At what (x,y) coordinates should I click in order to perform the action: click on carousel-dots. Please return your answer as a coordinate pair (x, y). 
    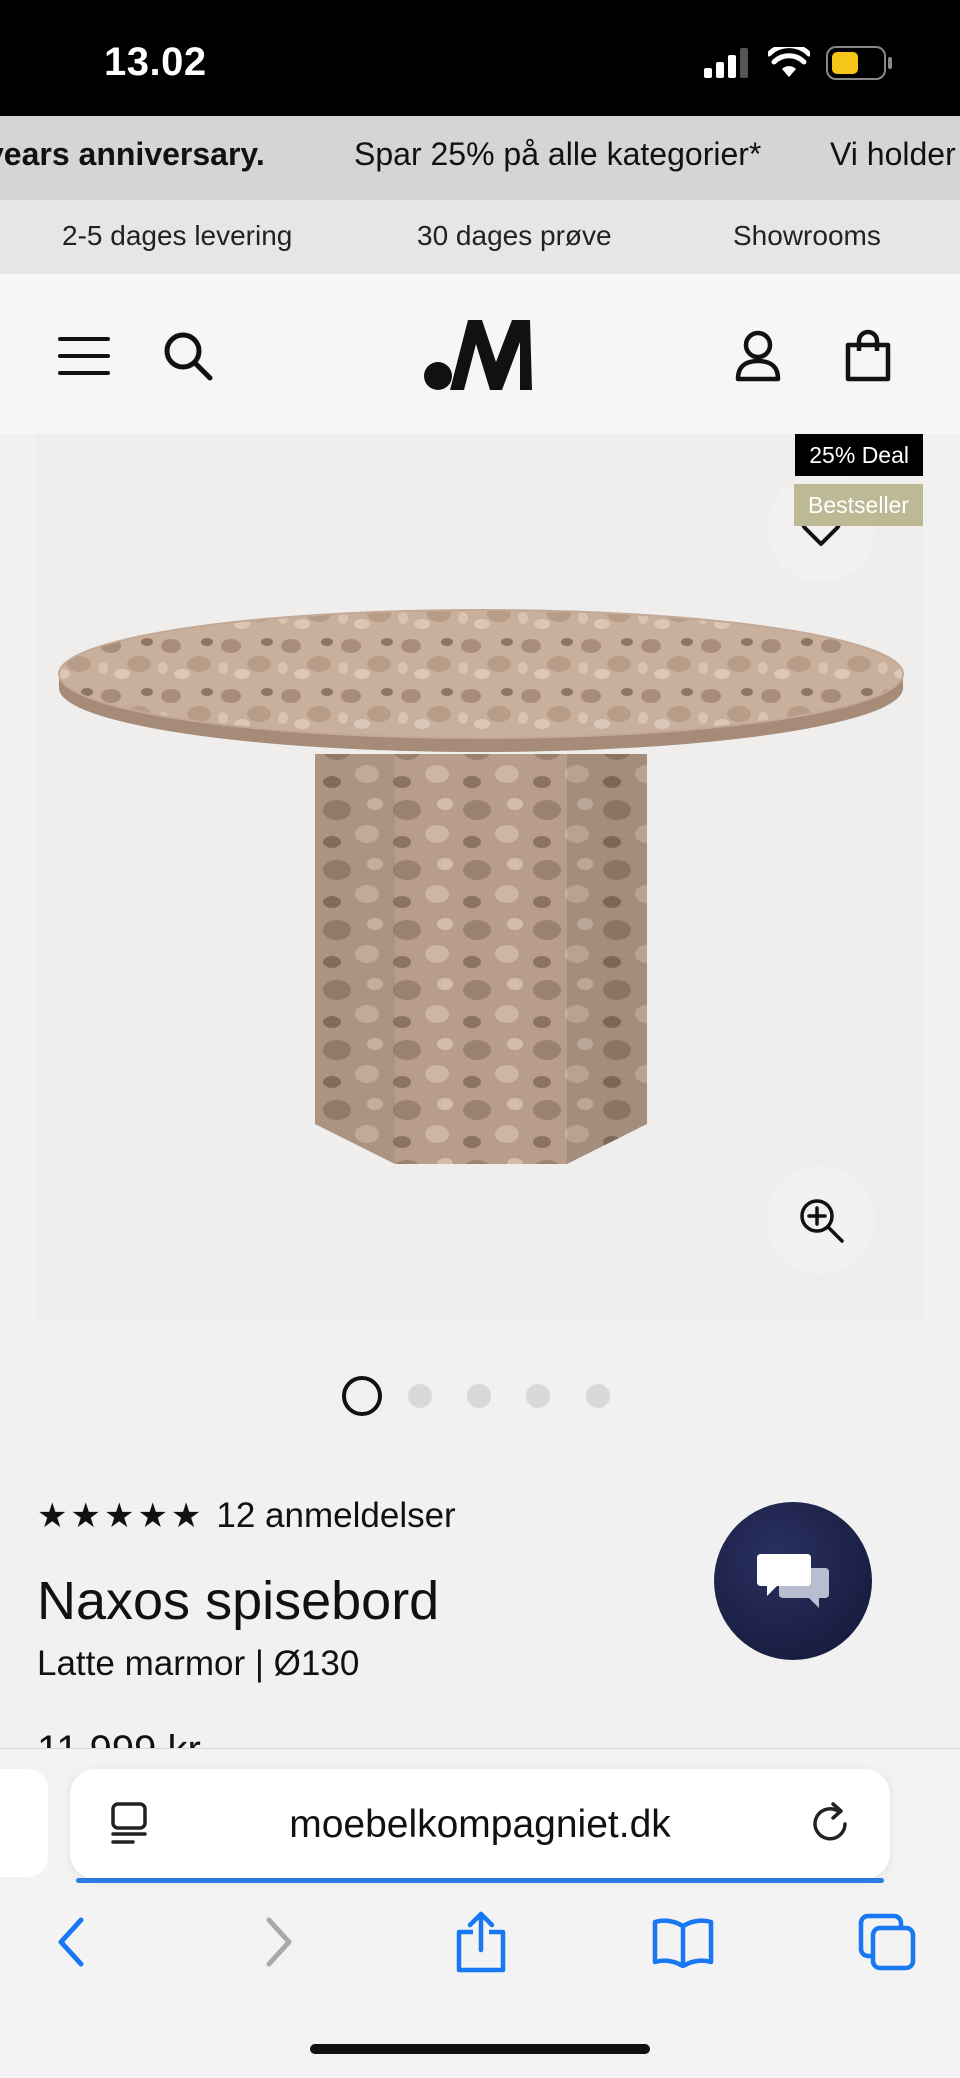
    Looking at the image, I should click on (480, 1396).